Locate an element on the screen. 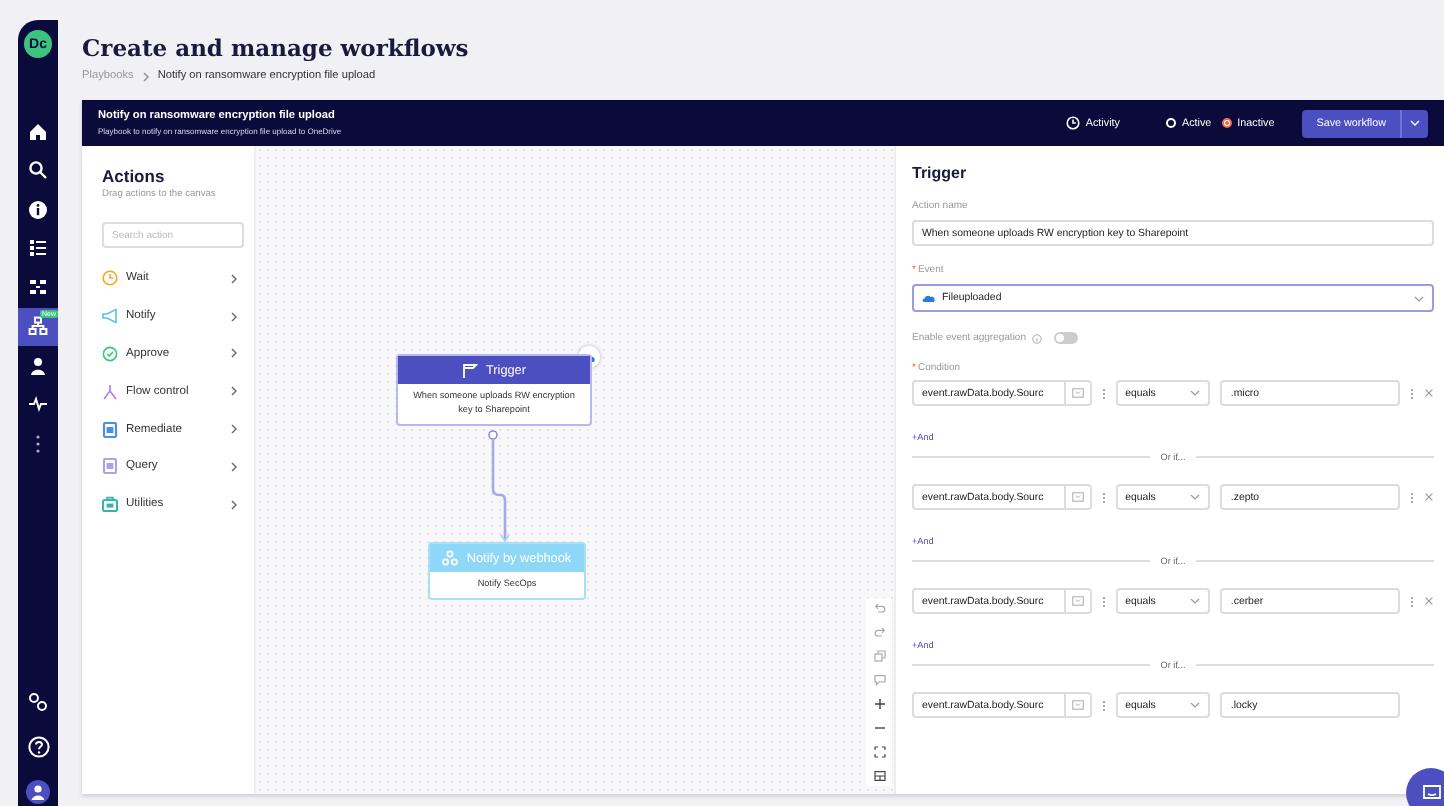  aggregation-toggle is located at coordinates (1066, 338).